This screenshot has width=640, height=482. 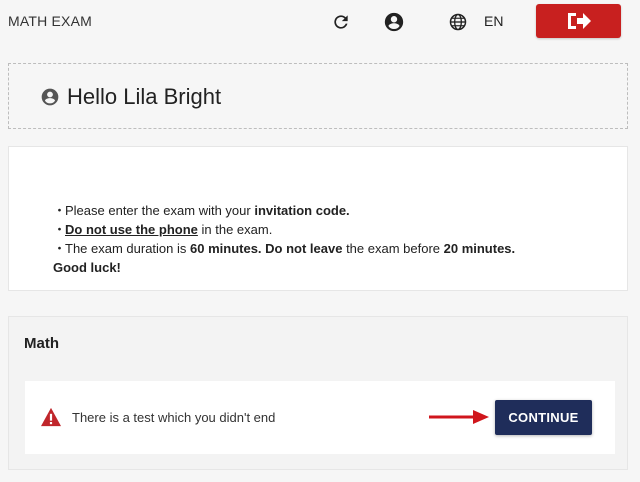 I want to click on instruction-good-luck: Good luck!, so click(x=87, y=267).